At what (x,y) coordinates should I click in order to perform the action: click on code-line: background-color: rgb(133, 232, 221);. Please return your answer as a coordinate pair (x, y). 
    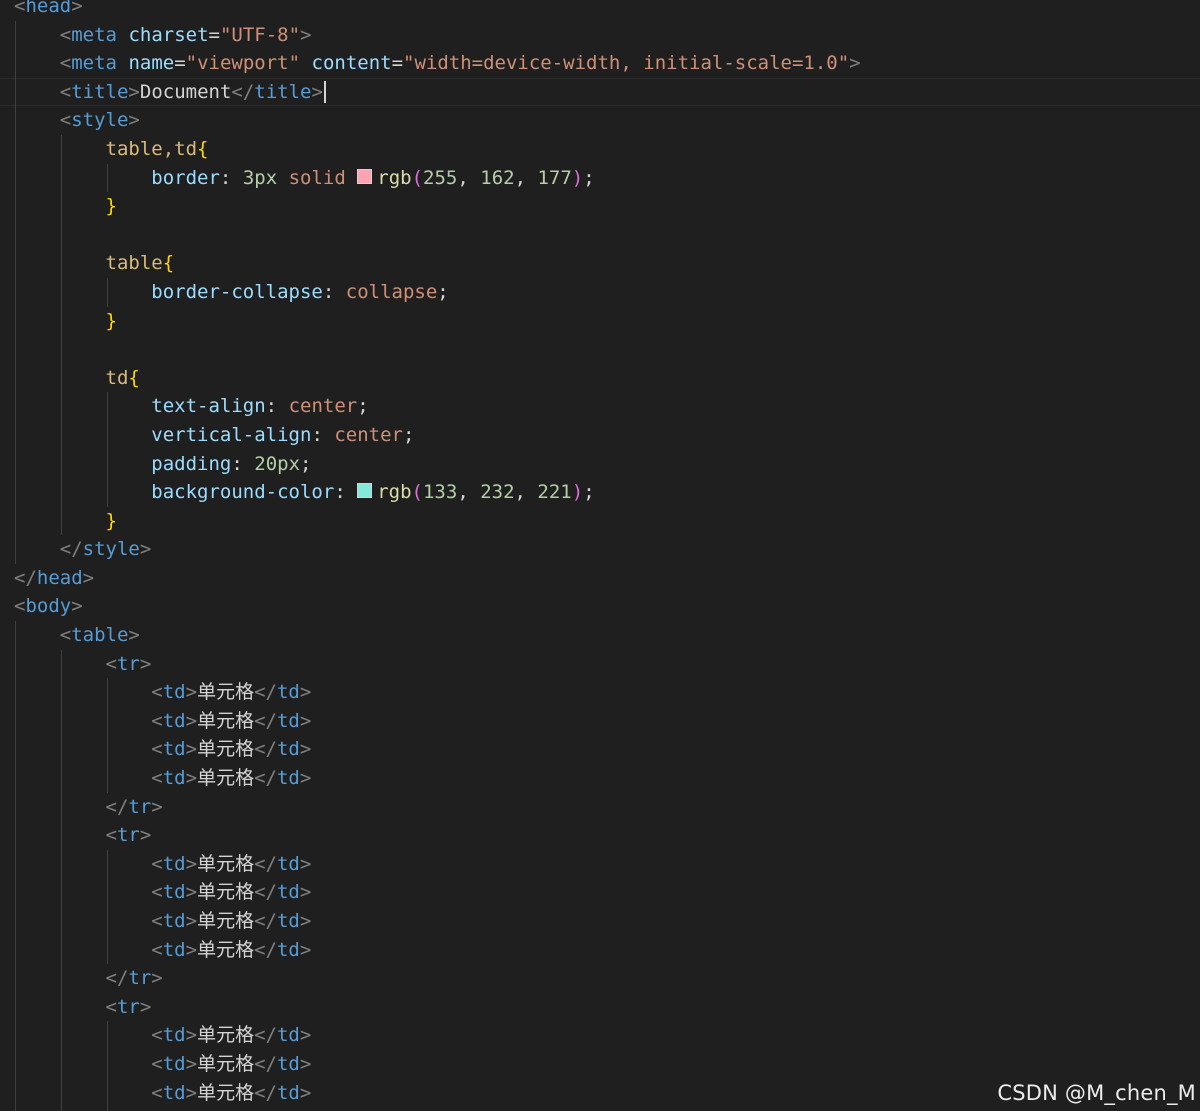
    Looking at the image, I should click on (600, 492).